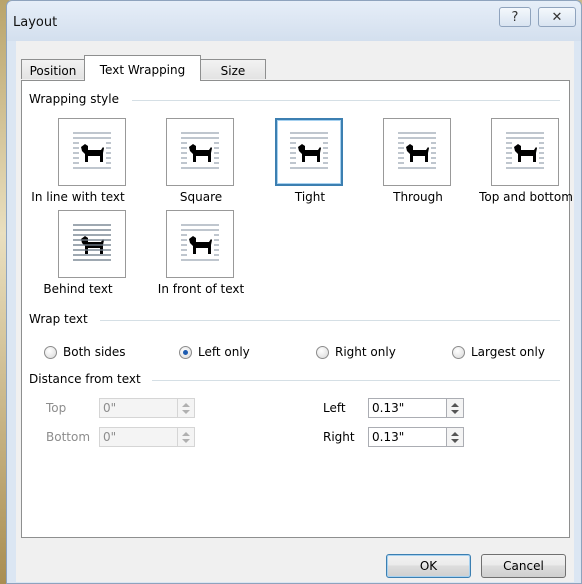 The image size is (582, 584). What do you see at coordinates (87, 379) in the screenshot?
I see `distance-heading: Distance from text` at bounding box center [87, 379].